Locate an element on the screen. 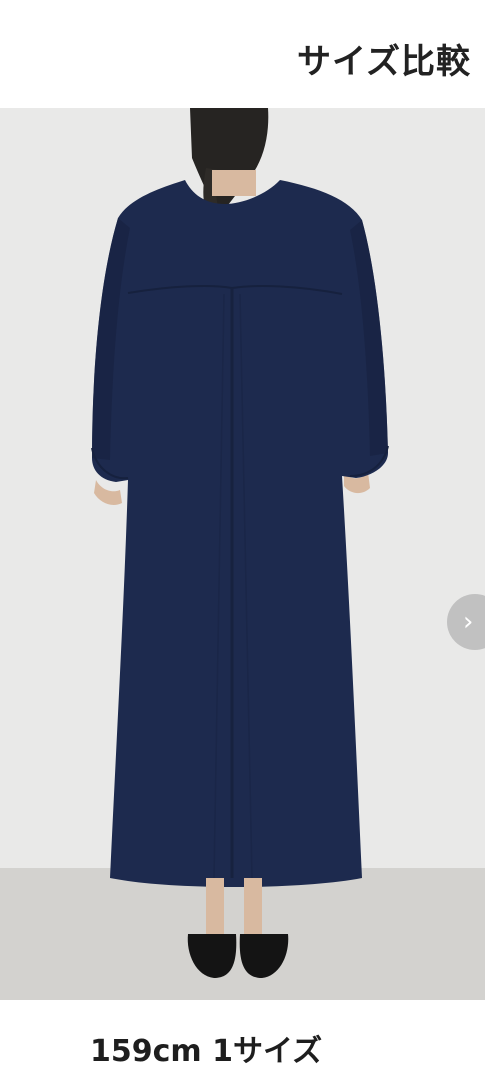 The height and width of the screenshot is (1080, 485). chevron-right-icon: › is located at coordinates (468, 622).